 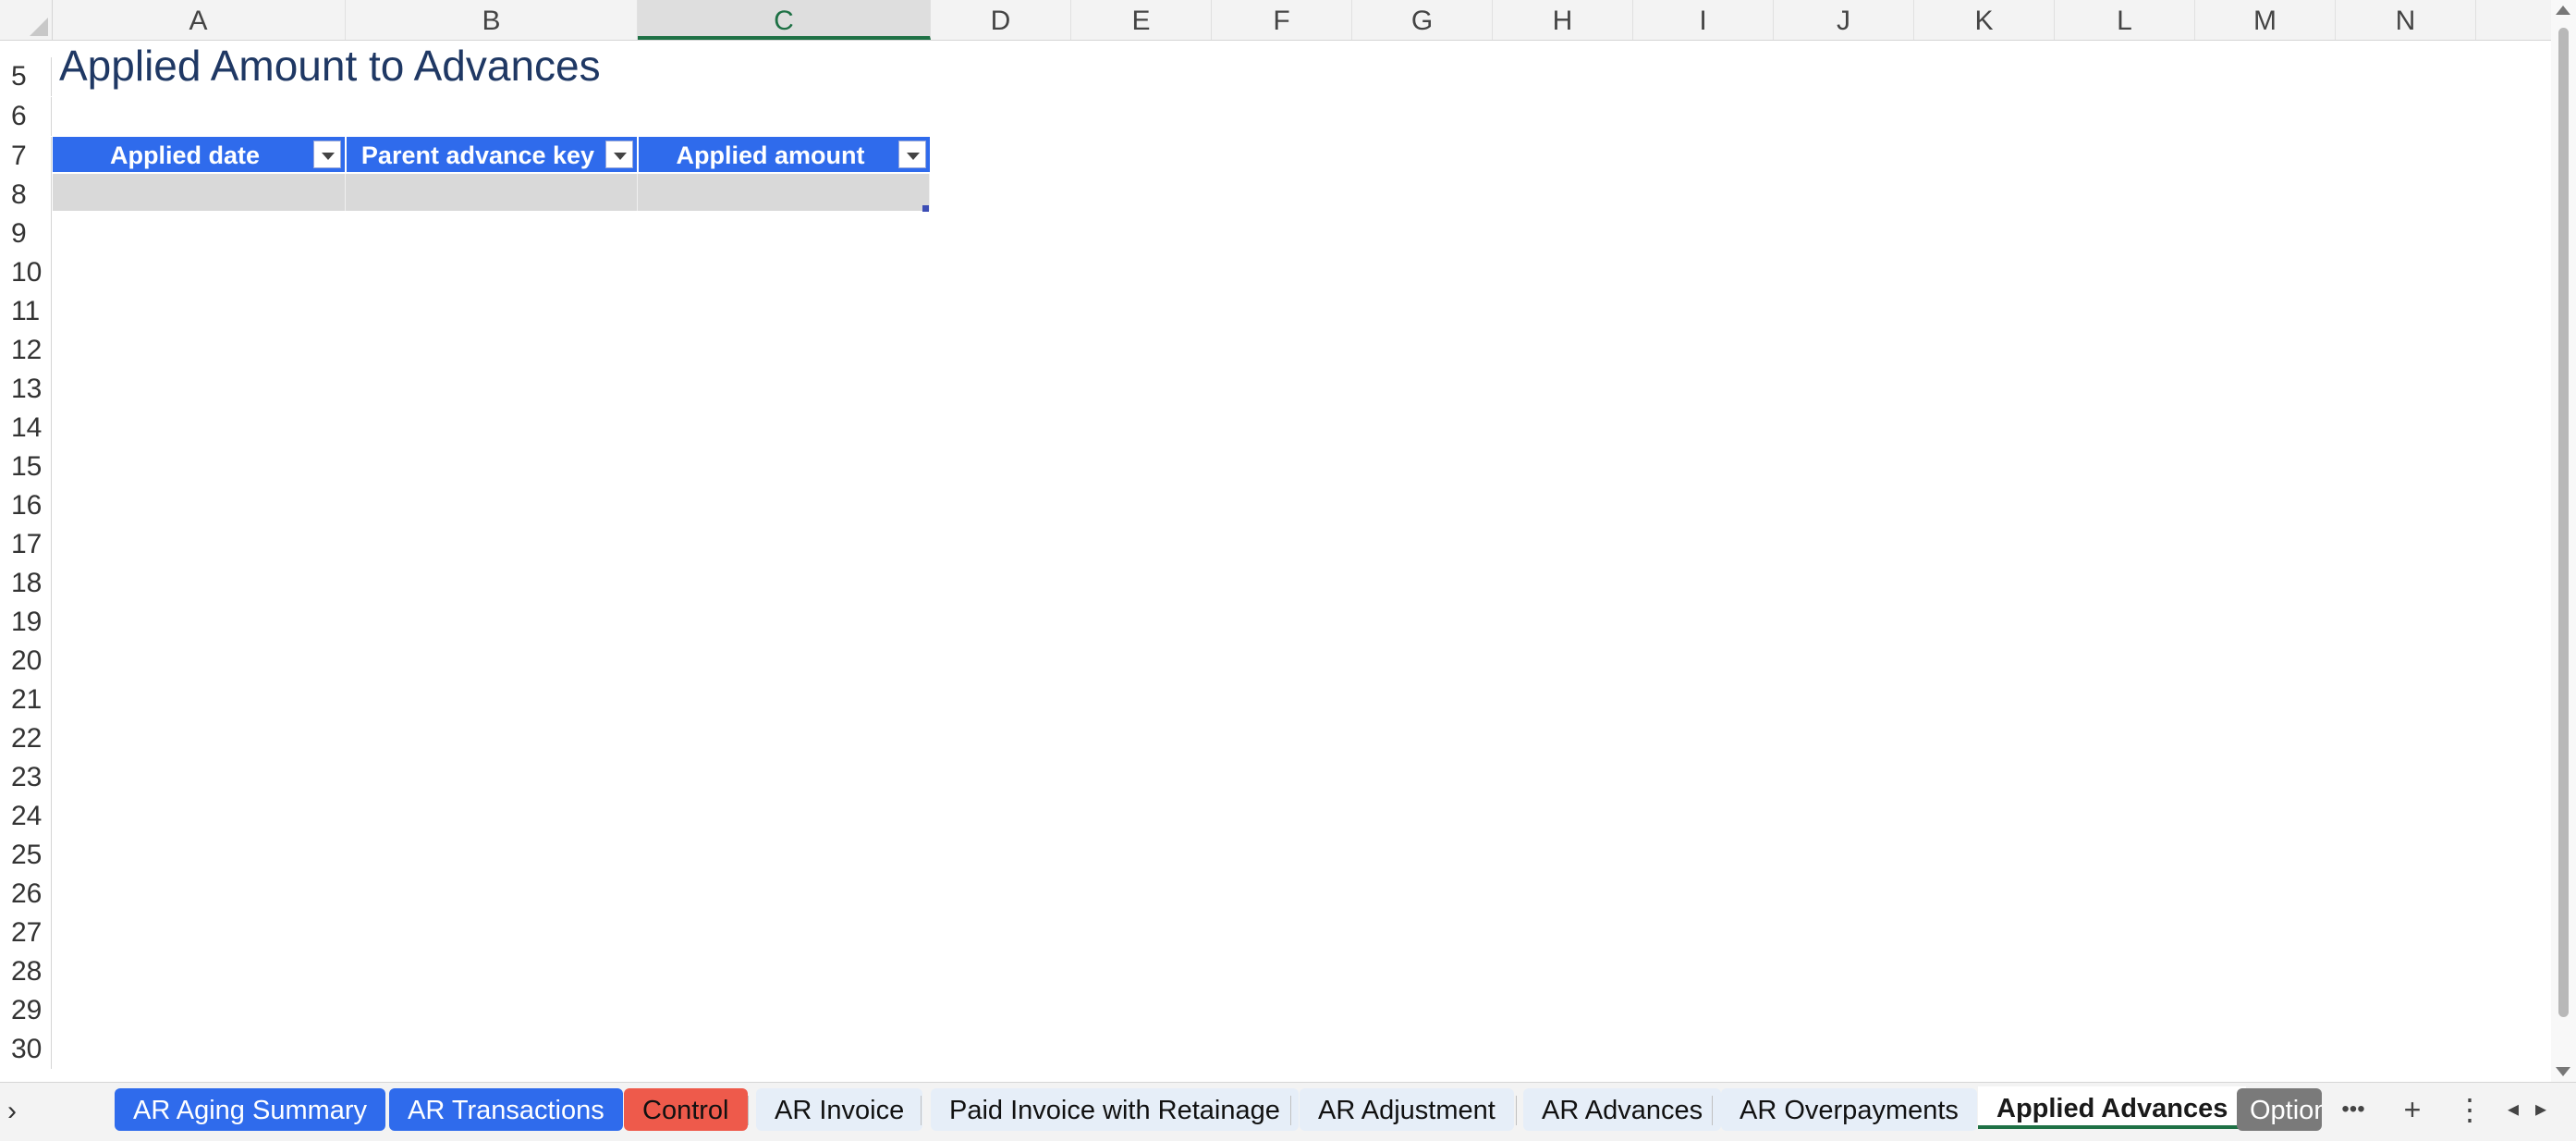 I want to click on tab-ar-overpayments: AR Overpayments, so click(x=1849, y=1110).